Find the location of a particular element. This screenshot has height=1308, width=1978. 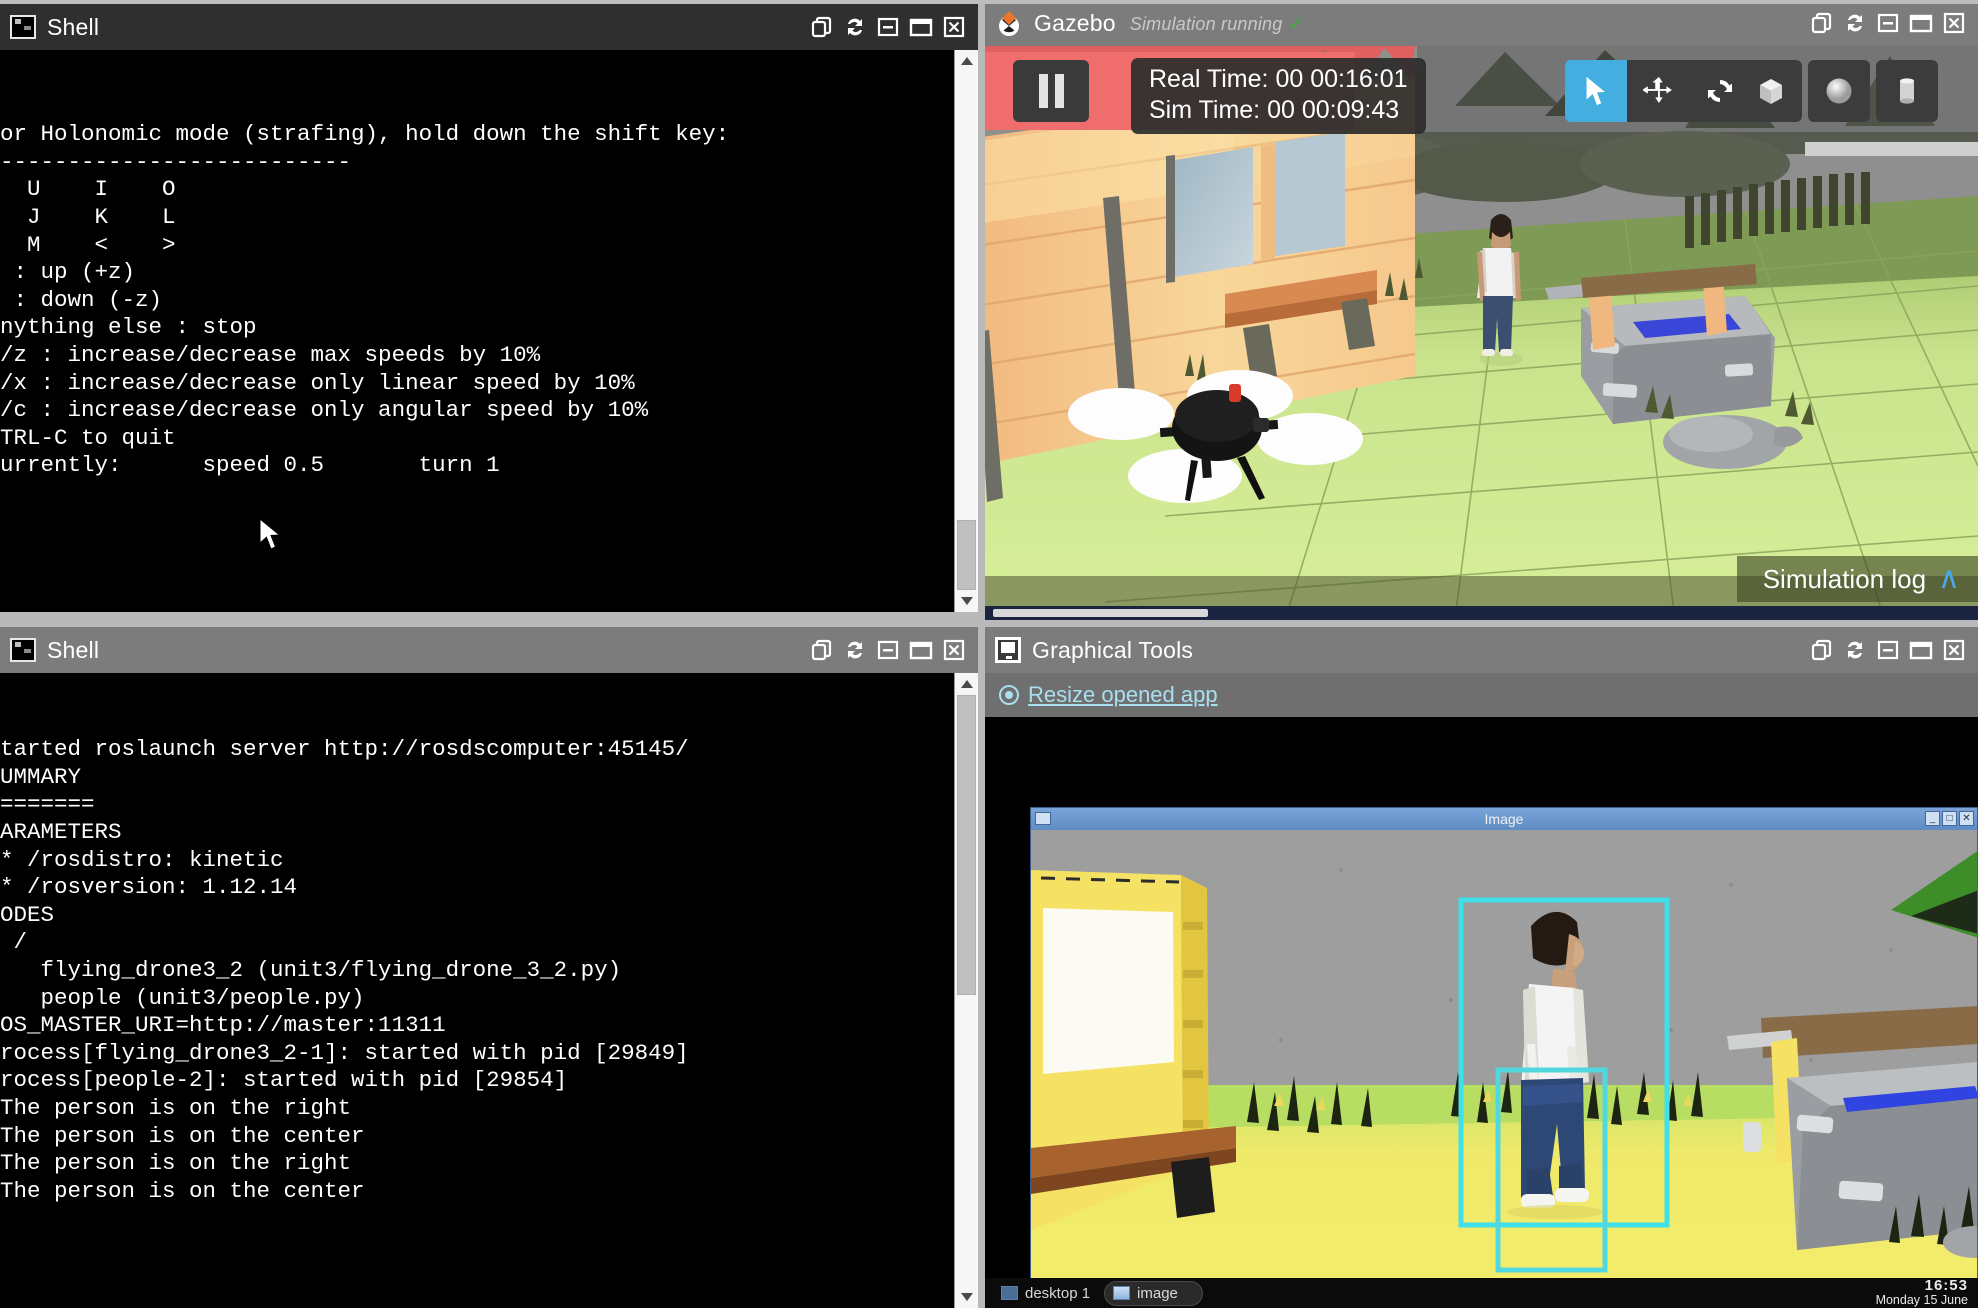

left-horizontal-divider is located at coordinates (489, 619).